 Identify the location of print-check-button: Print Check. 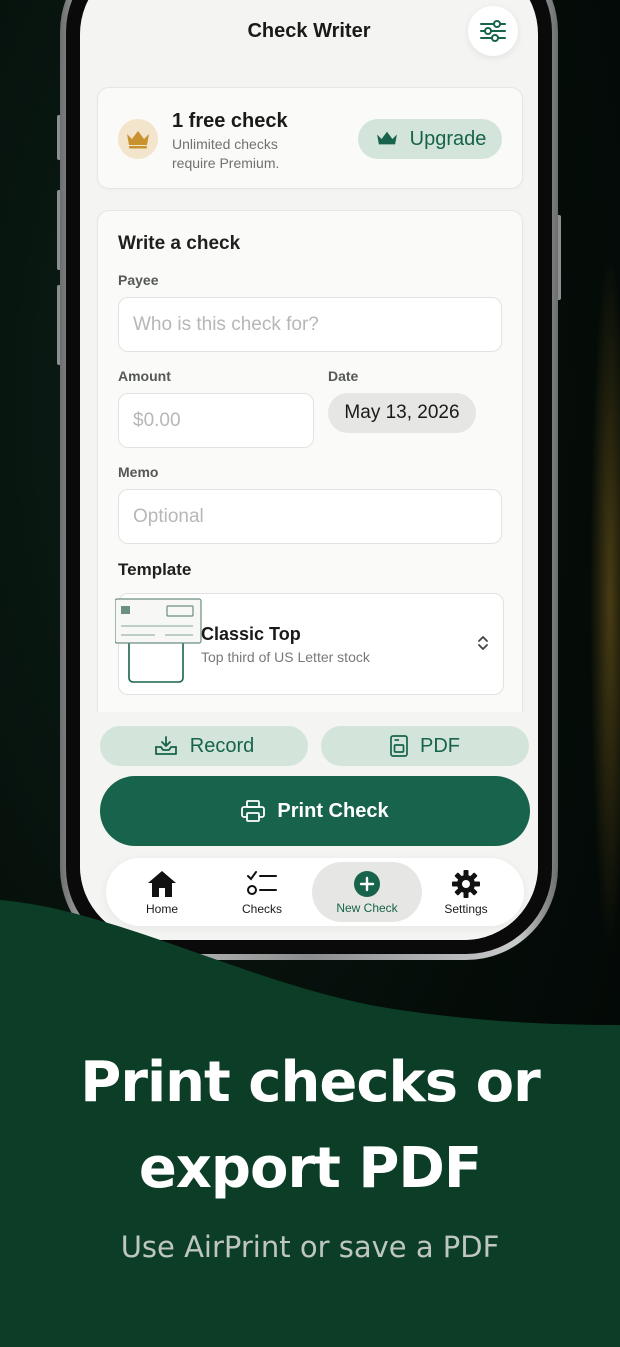
(315, 811).